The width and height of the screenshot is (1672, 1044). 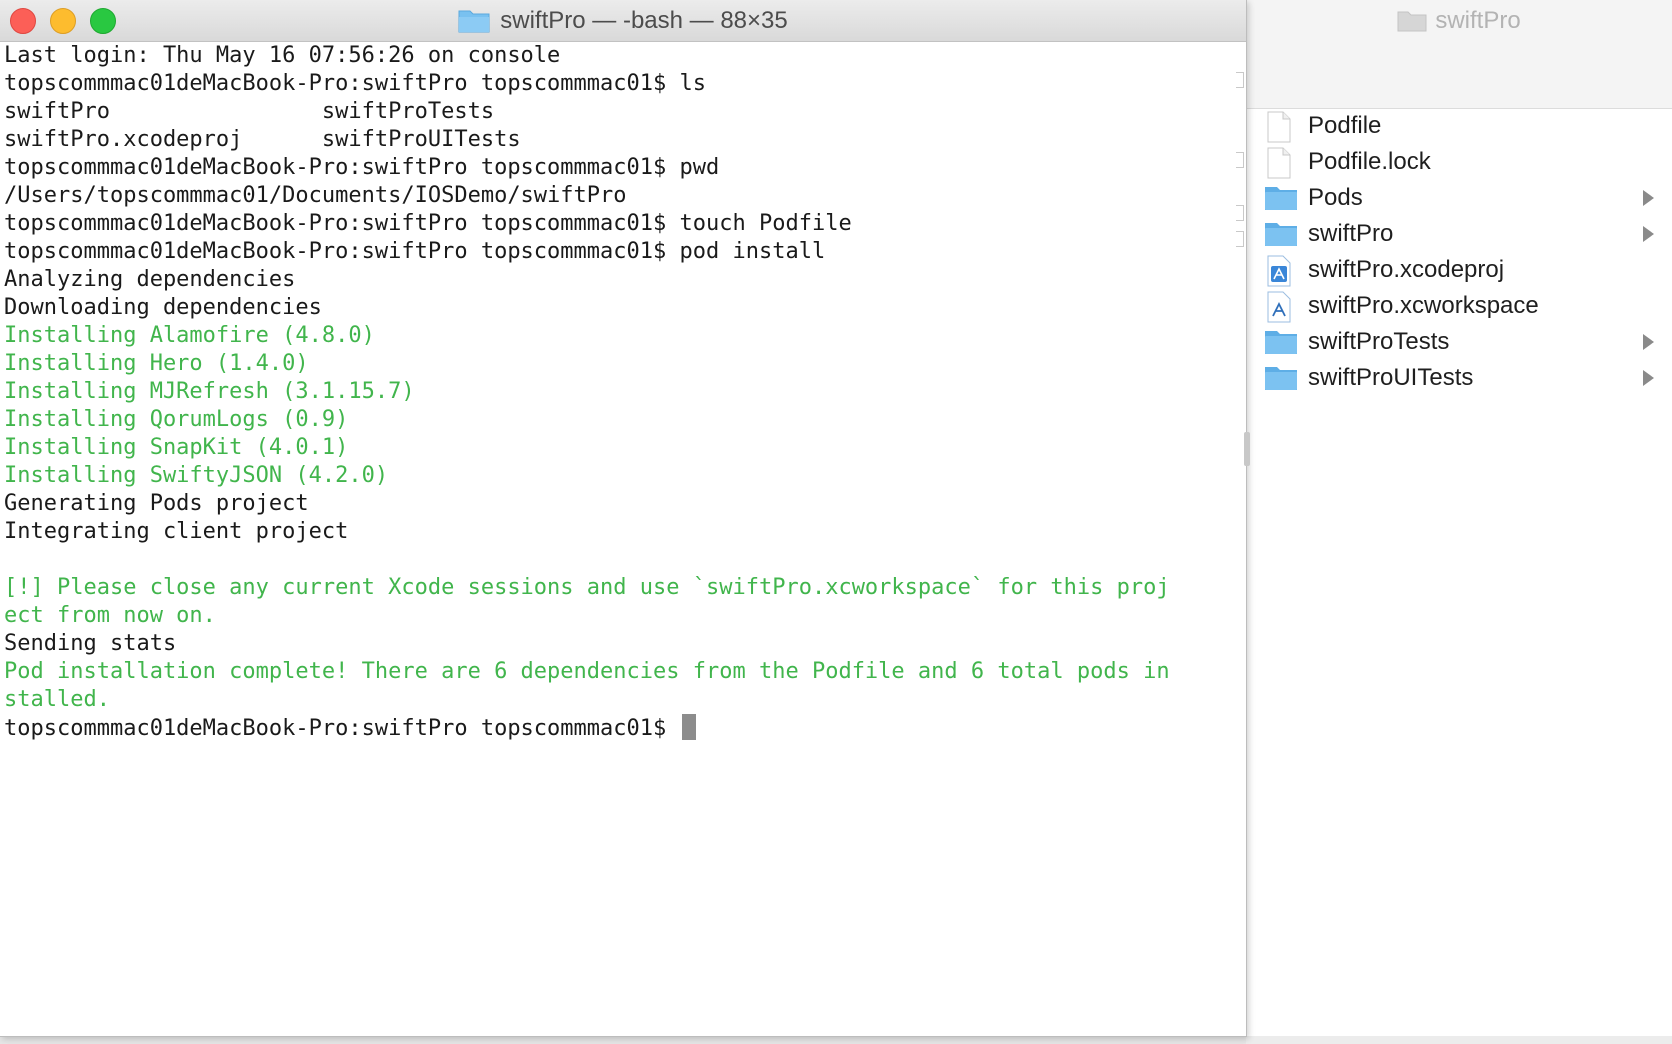 I want to click on finder-item-name: Podfile.lock, so click(x=1369, y=161).